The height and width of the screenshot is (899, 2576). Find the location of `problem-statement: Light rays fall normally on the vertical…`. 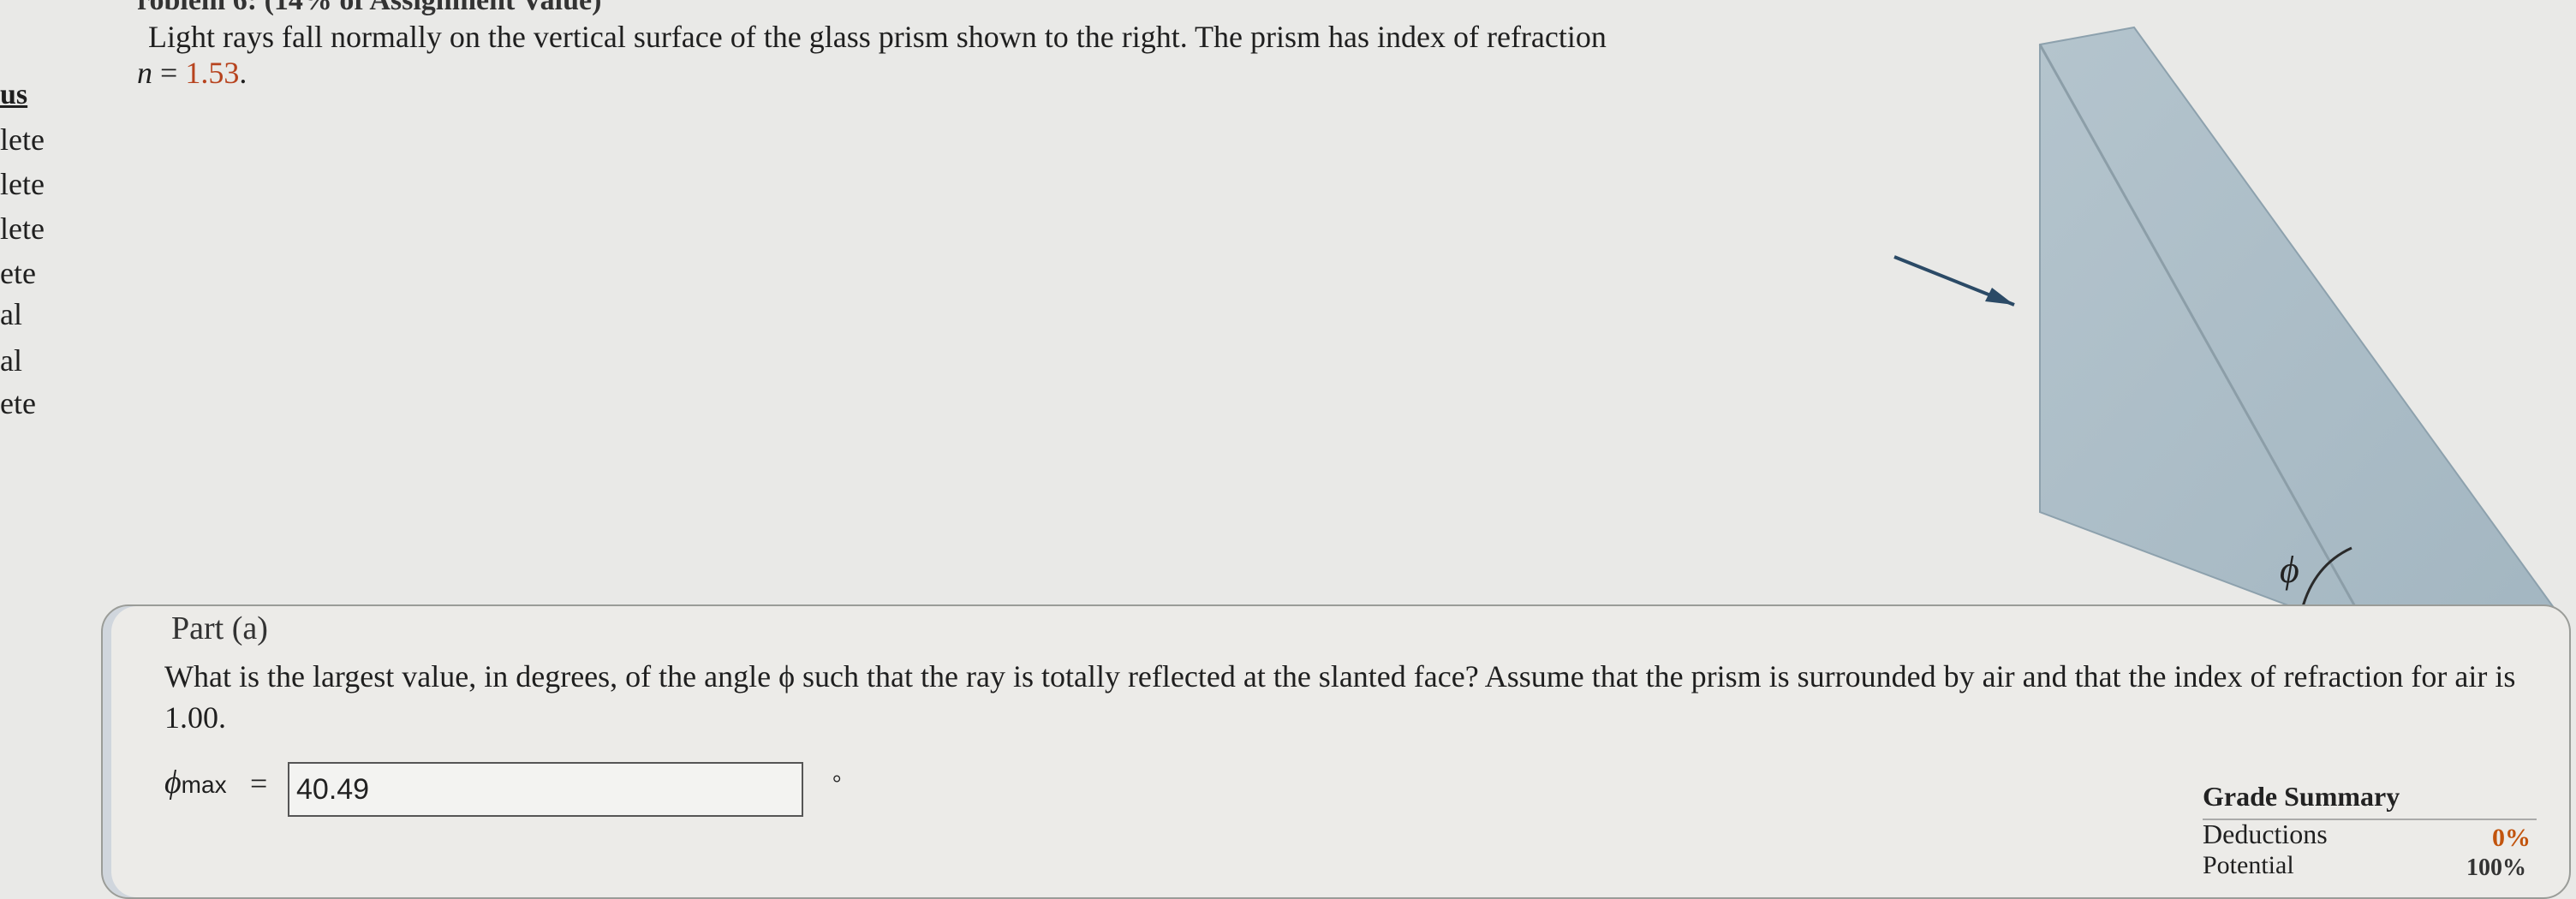

problem-statement: Light rays fall normally on the vertical… is located at coordinates (877, 37).